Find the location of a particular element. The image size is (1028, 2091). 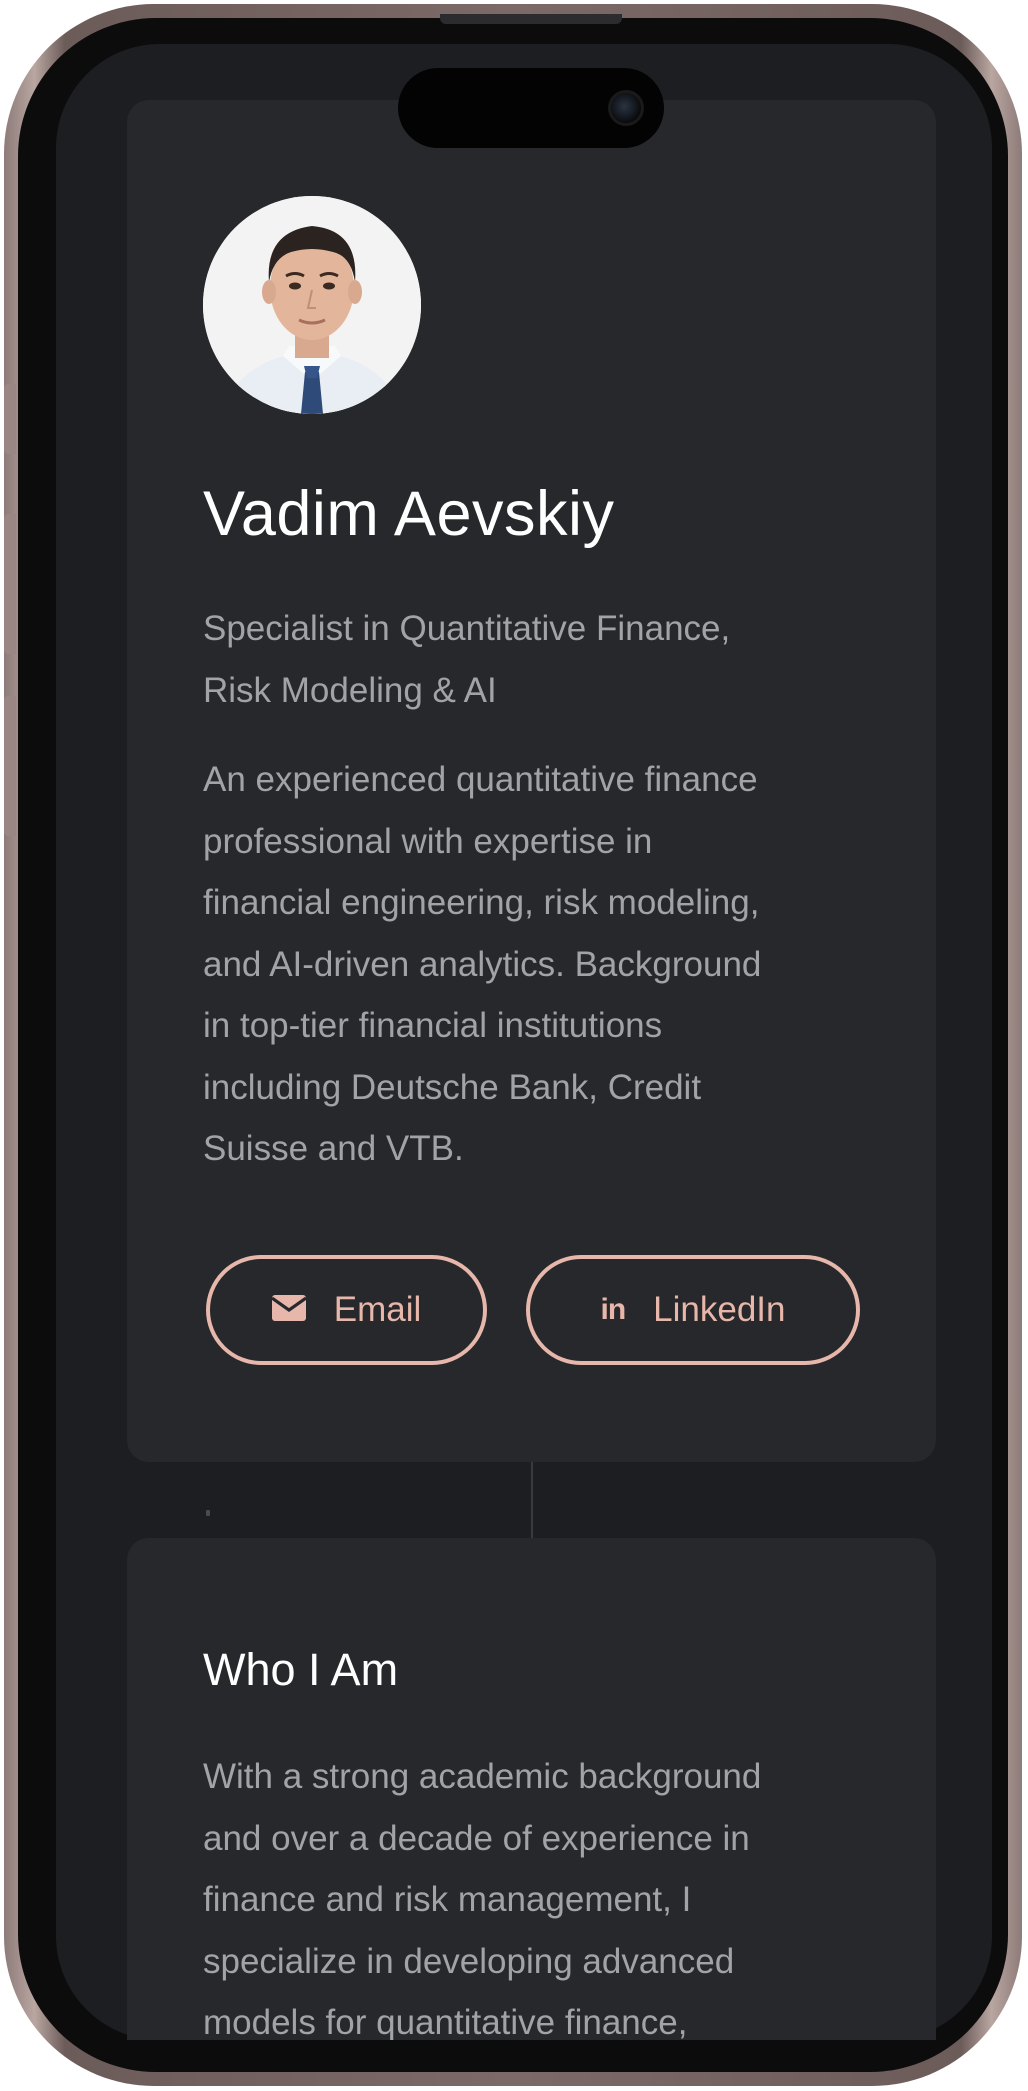

avatar is located at coordinates (312, 305).